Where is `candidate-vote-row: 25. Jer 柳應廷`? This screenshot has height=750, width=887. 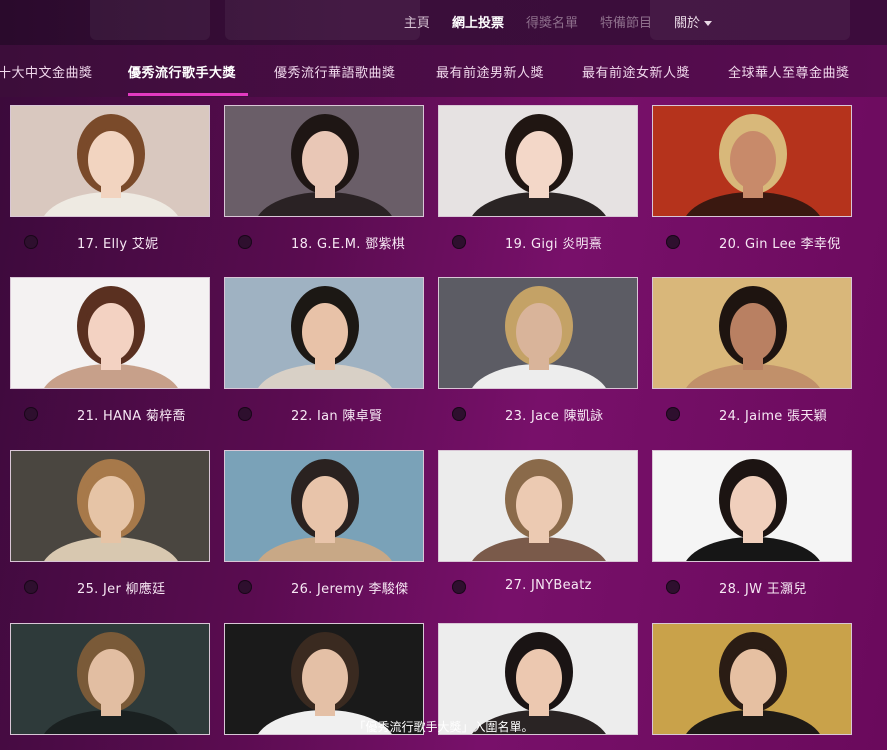 candidate-vote-row: 25. Jer 柳應廷 is located at coordinates (115, 588).